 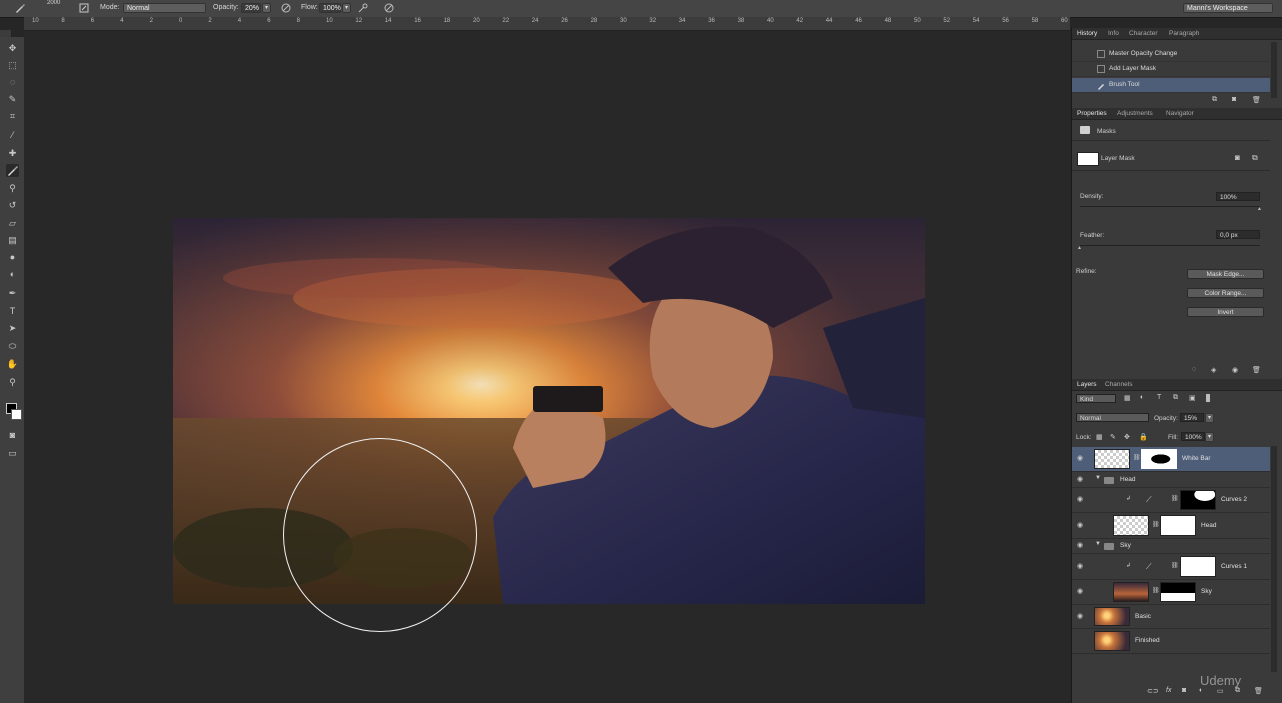 What do you see at coordinates (389, 8) in the screenshot?
I see `pressure-size-icon` at bounding box center [389, 8].